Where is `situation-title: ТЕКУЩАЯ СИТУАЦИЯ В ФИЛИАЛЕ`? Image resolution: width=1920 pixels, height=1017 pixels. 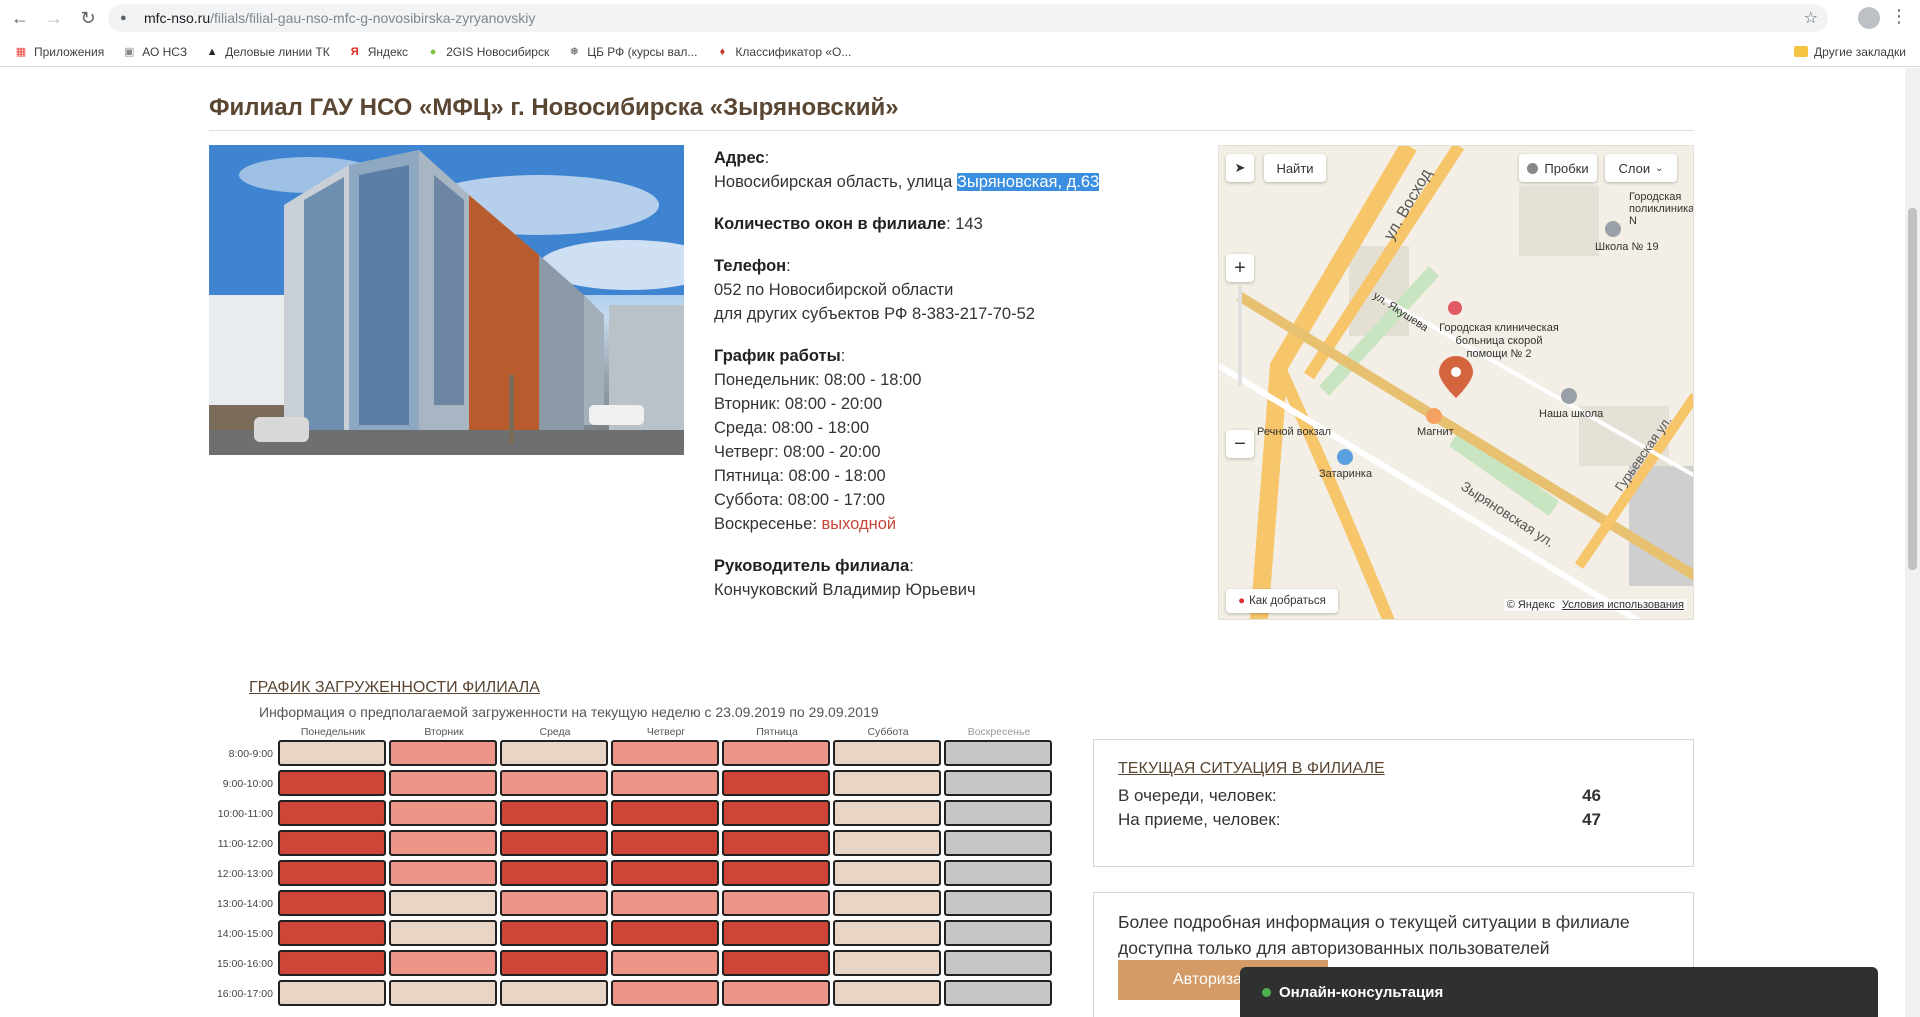
situation-title: ТЕКУЩАЯ СИТУАЦИЯ В ФИЛИАЛЕ is located at coordinates (1251, 768).